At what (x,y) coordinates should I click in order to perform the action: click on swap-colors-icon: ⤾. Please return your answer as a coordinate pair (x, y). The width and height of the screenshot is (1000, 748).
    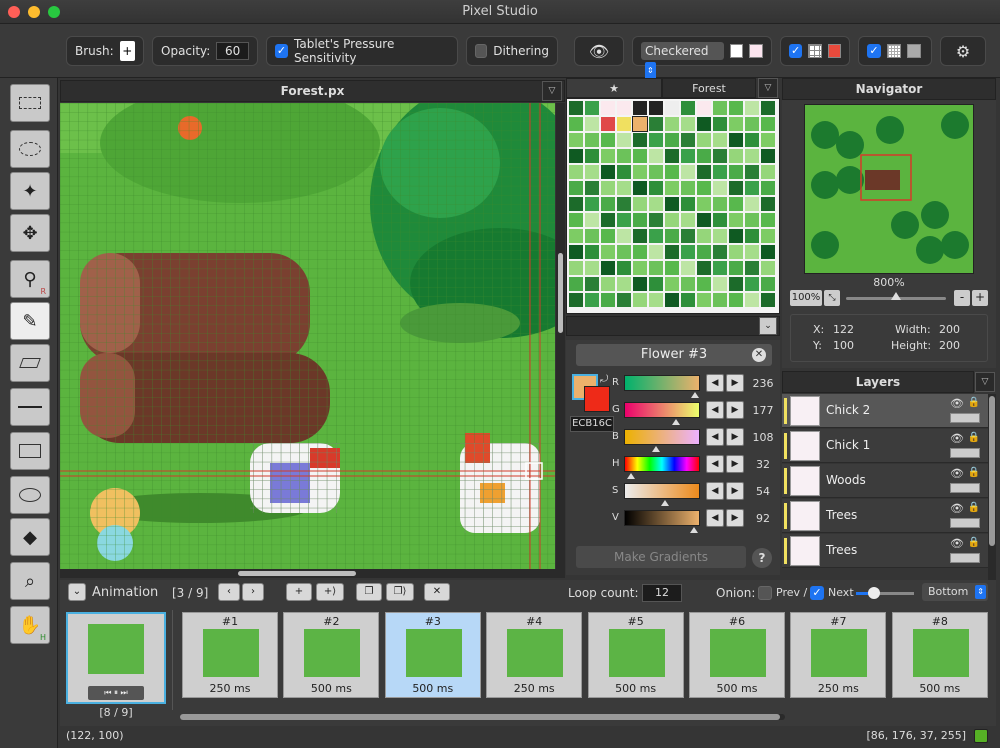
    Looking at the image, I should click on (604, 379).